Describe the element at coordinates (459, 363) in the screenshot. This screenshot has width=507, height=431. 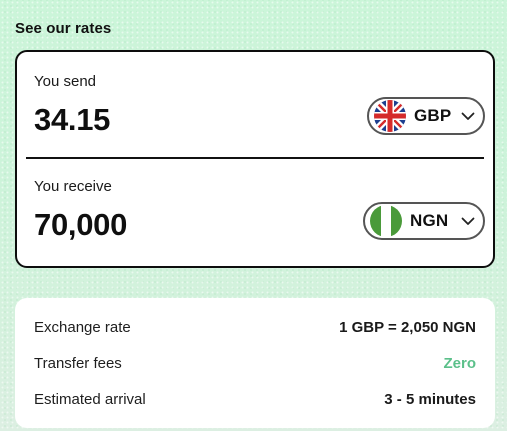
I see `transfer-fees-value: Zero` at that location.